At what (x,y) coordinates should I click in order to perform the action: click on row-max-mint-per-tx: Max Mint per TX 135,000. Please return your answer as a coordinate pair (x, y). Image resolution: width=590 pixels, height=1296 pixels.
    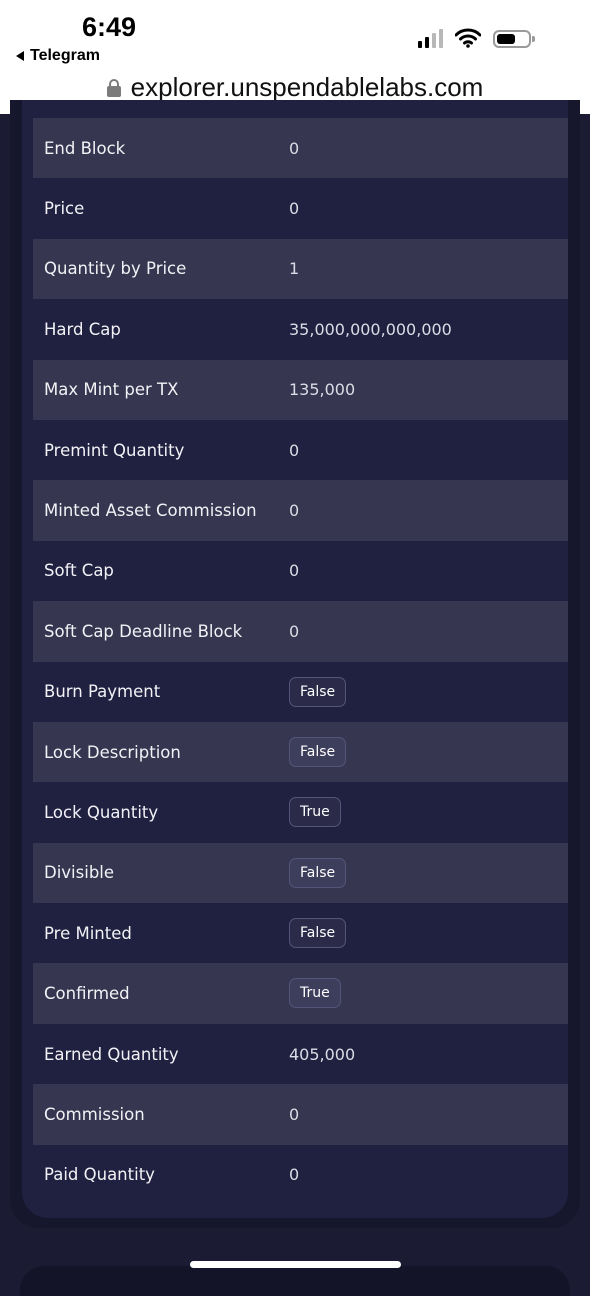
    Looking at the image, I should click on (300, 389).